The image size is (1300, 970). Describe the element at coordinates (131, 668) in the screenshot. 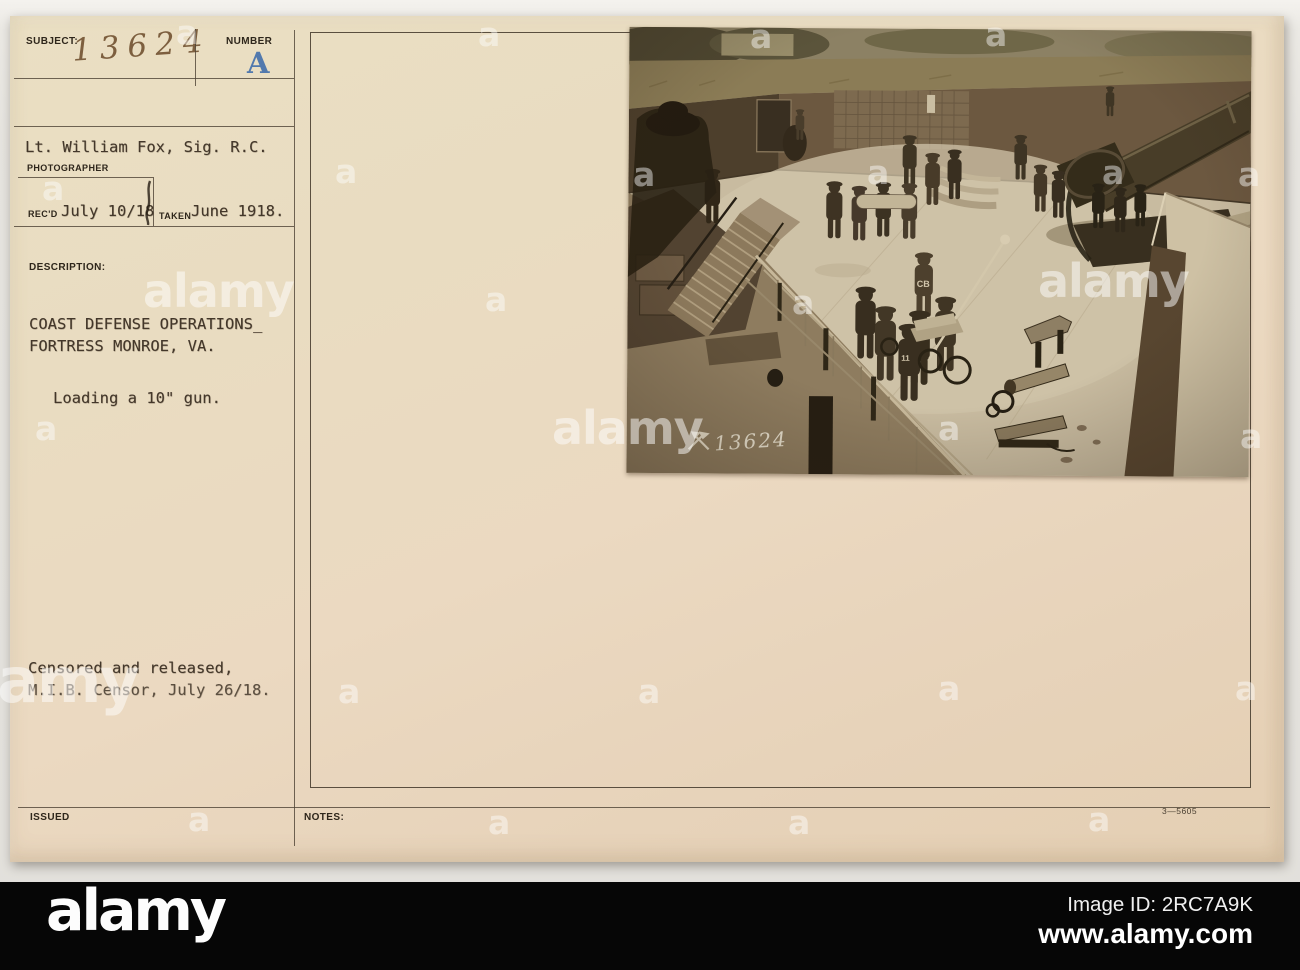

I see `censor-line1: Censored and released,` at that location.